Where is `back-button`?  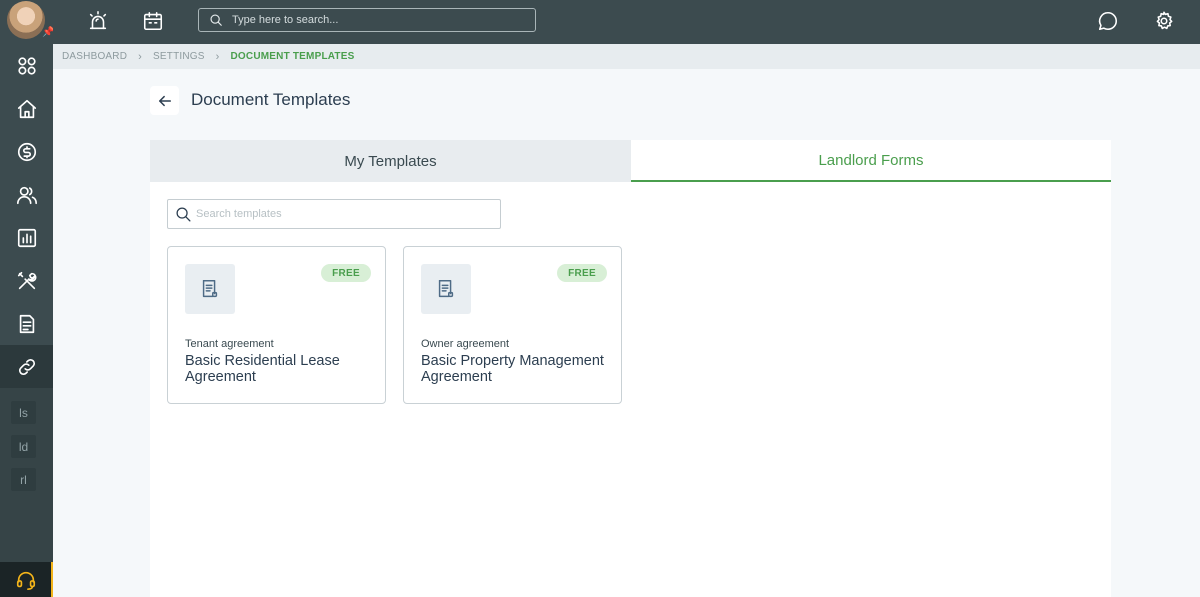
back-button is located at coordinates (164, 100).